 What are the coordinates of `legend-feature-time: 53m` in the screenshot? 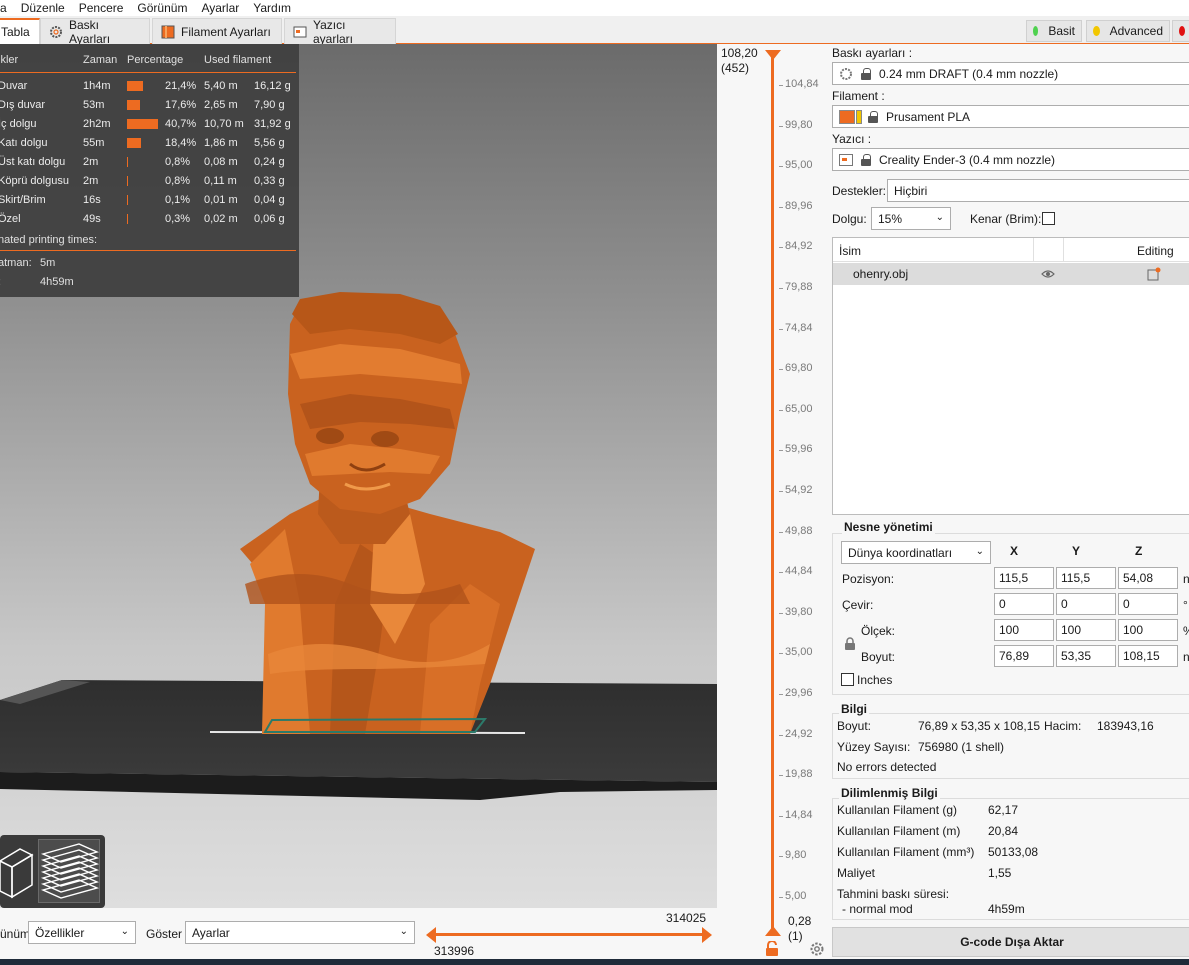 It's located at (94, 105).